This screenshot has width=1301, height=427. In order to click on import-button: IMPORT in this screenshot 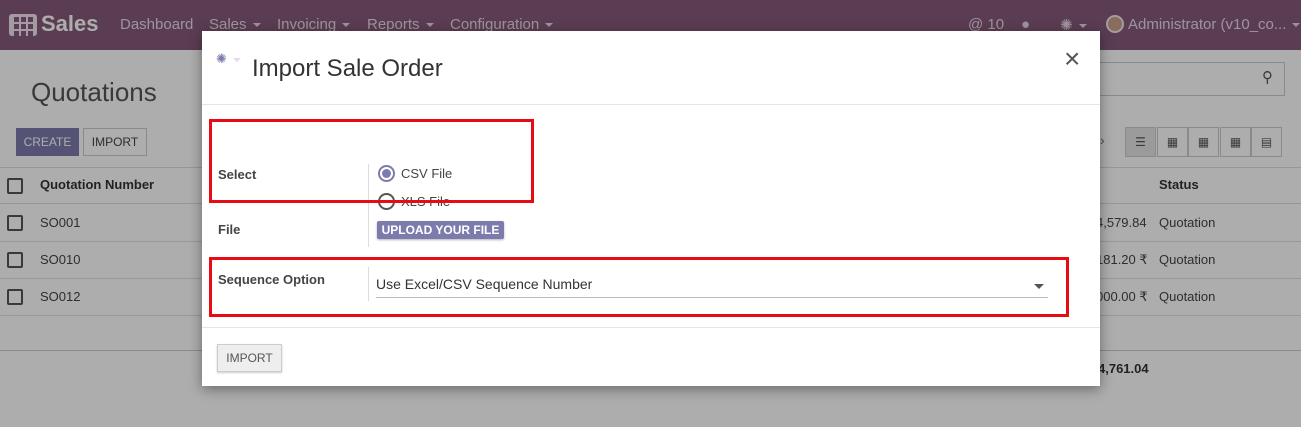, I will do `click(249, 358)`.